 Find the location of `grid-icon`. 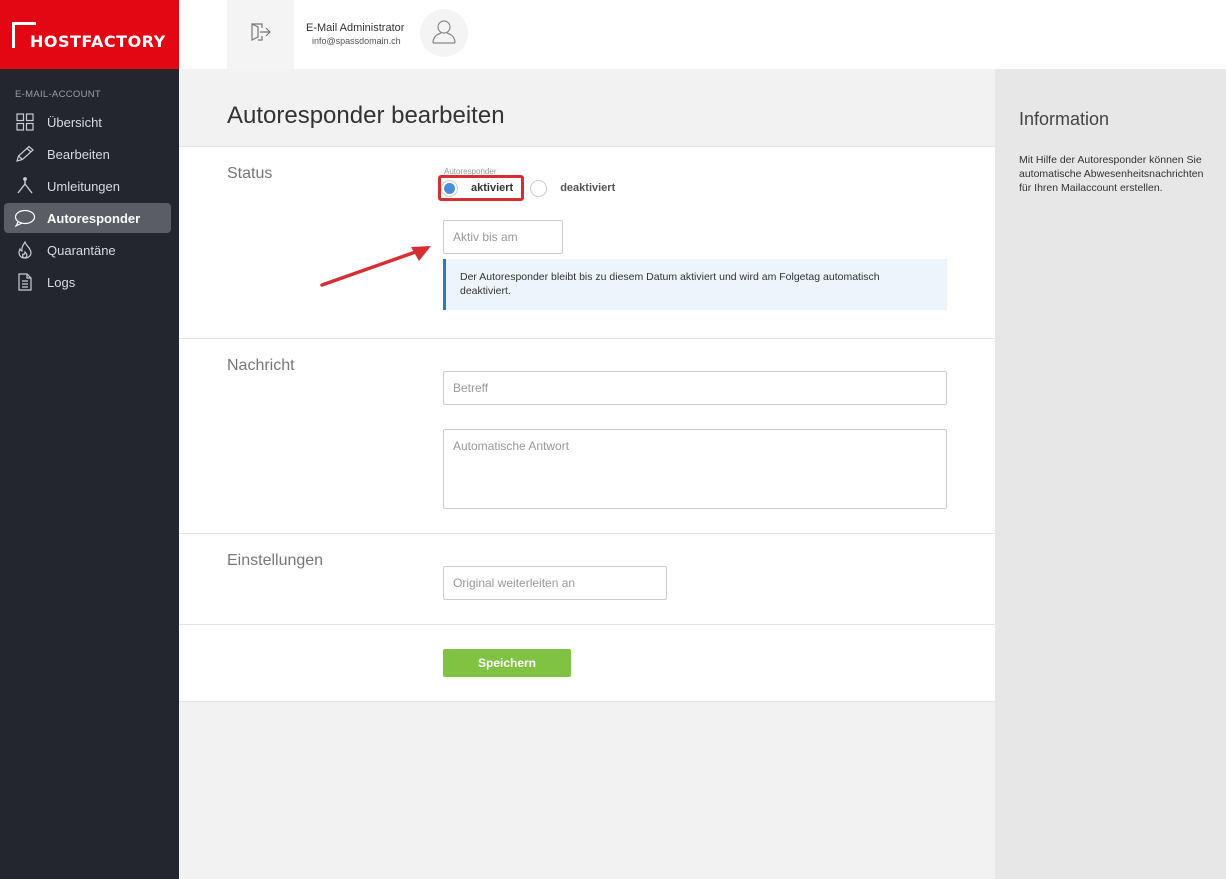

grid-icon is located at coordinates (25, 122).